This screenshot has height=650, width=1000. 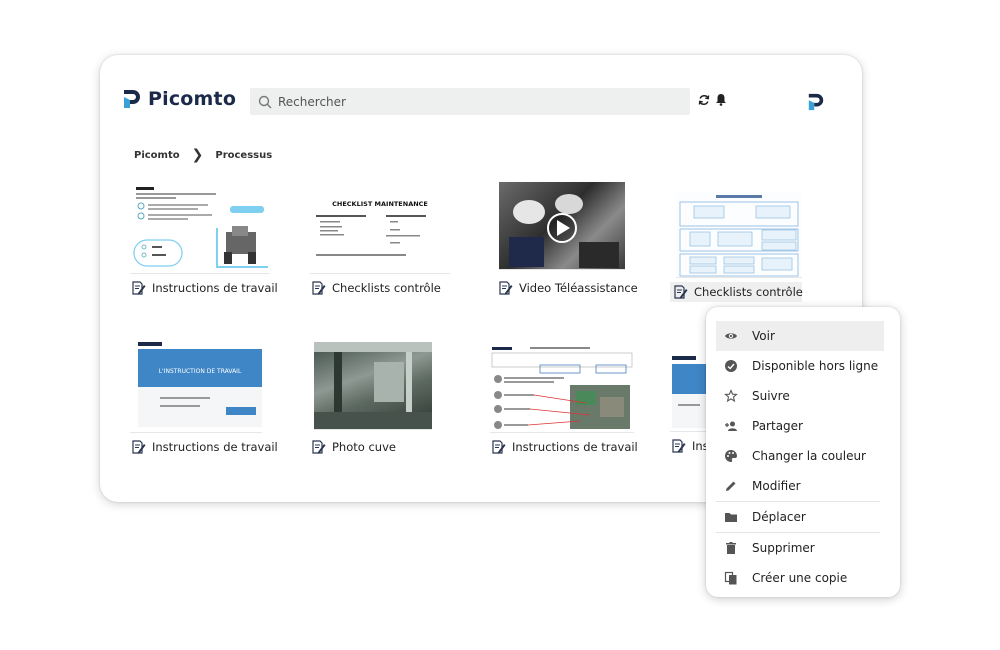 What do you see at coordinates (731, 456) in the screenshot?
I see `palette-icon` at bounding box center [731, 456].